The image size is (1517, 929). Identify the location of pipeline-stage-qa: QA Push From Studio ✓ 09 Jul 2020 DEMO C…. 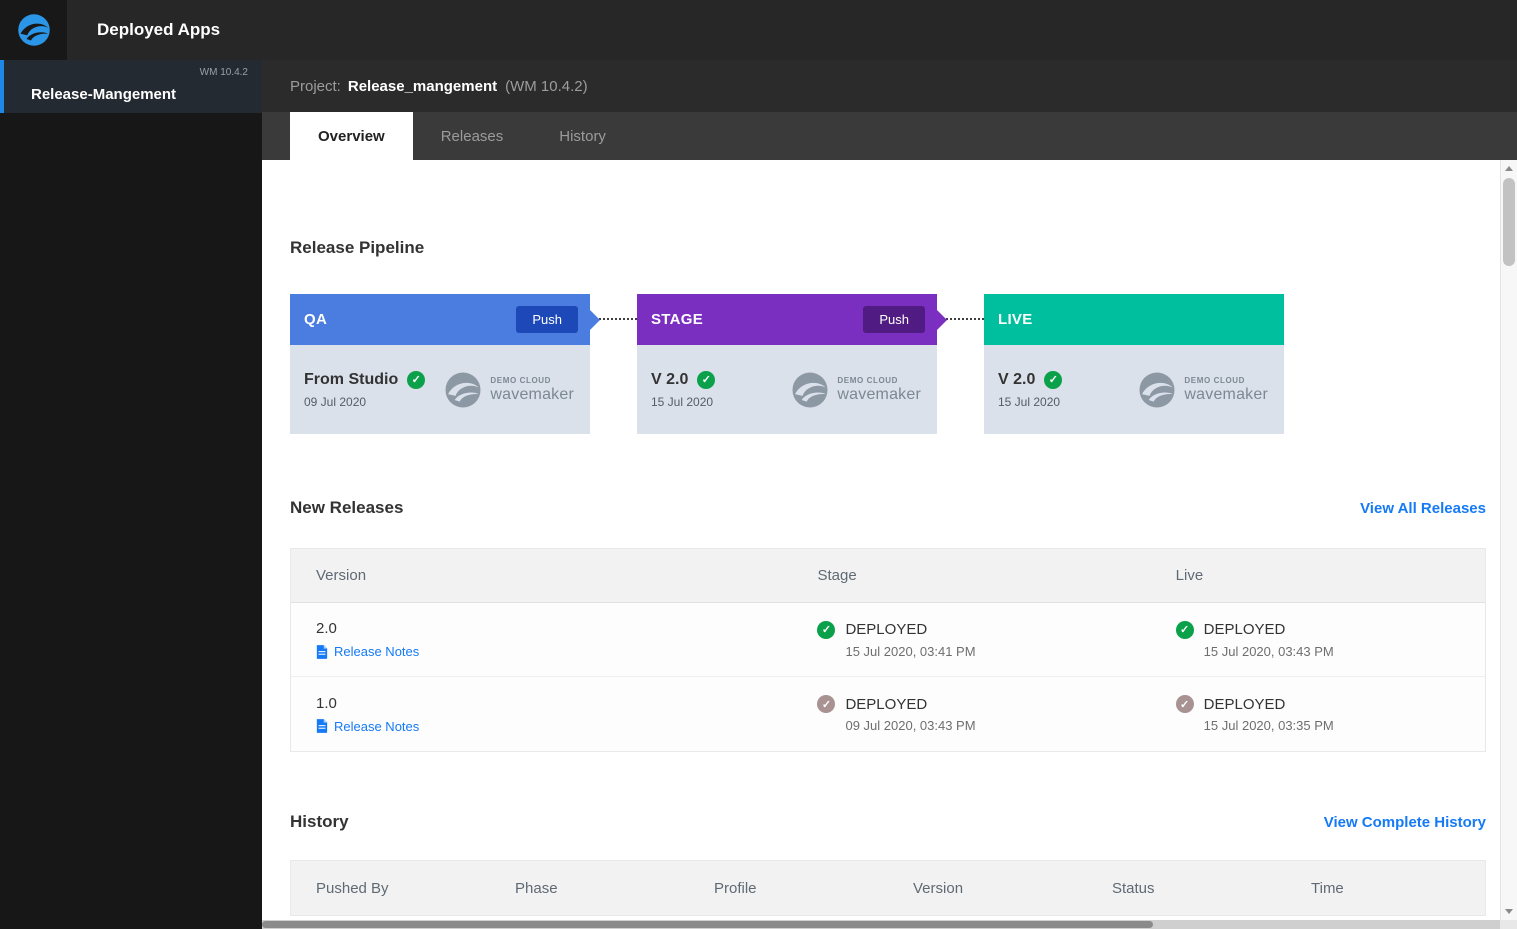
(440, 364).